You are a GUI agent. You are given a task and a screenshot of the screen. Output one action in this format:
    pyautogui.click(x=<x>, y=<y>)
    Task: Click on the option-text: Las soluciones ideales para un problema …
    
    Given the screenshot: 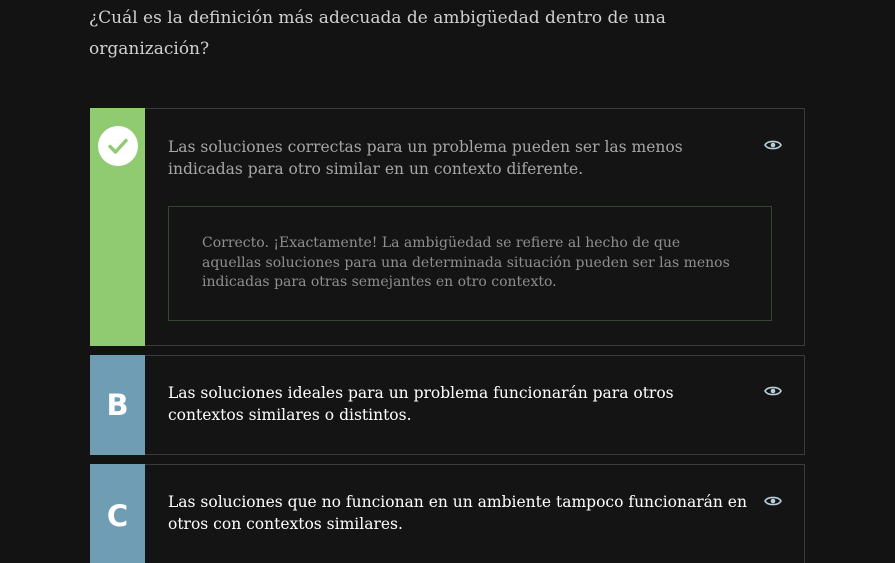 What is the action you would take?
    pyautogui.click(x=421, y=404)
    